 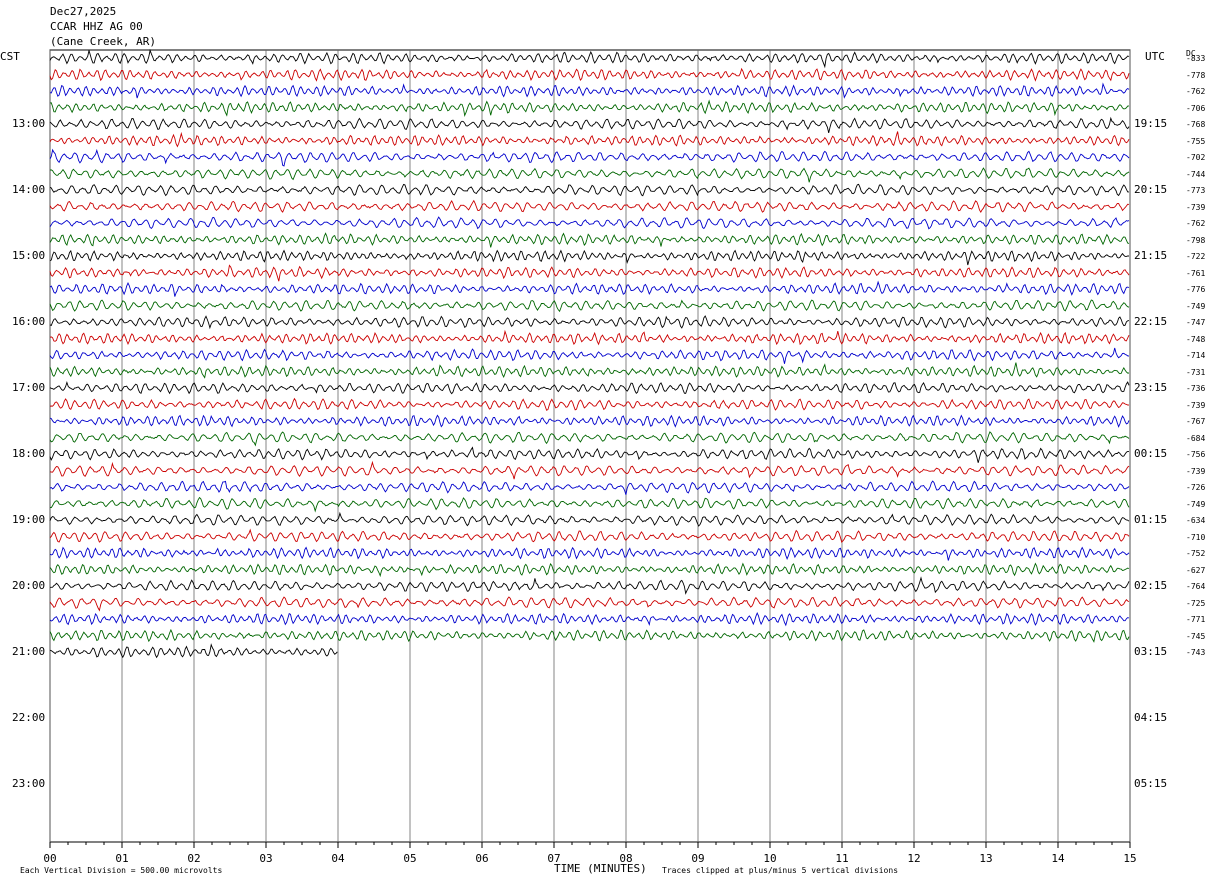 I want to click on dc-offset-label: -706, so click(x=1196, y=108).